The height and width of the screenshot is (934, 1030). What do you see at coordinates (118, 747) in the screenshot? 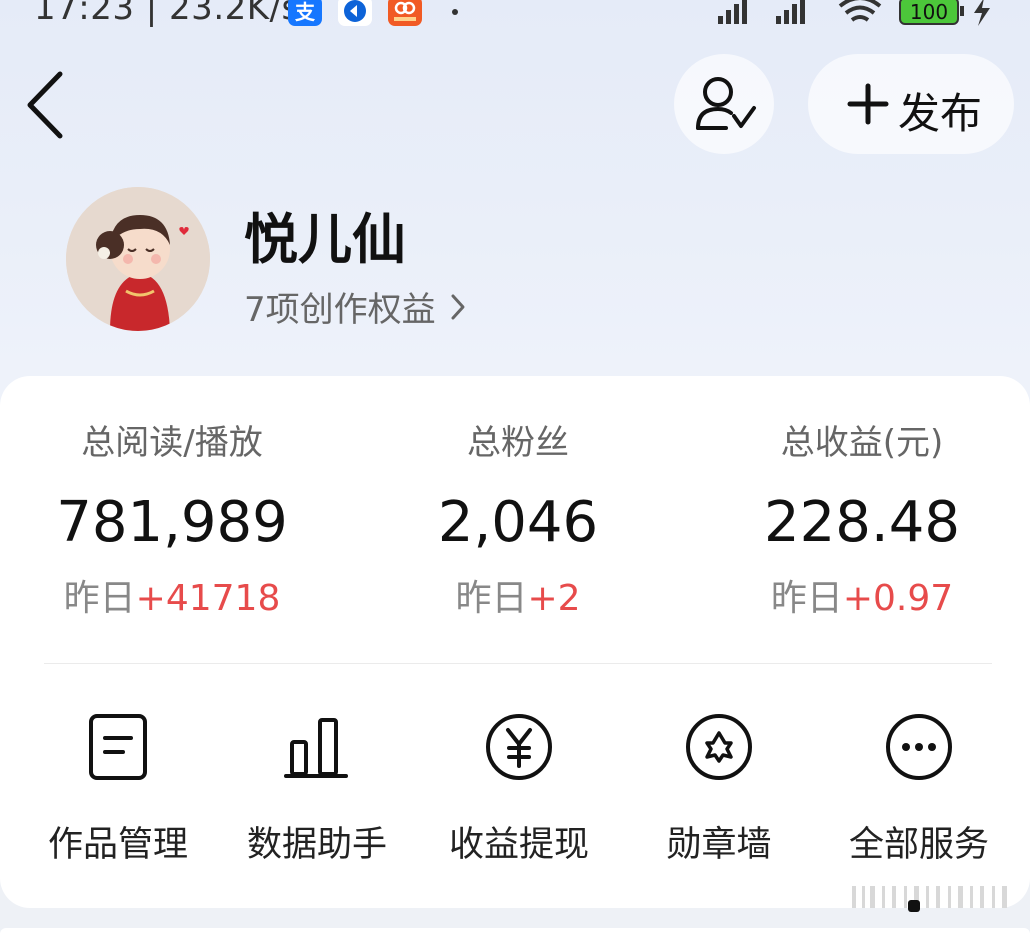
I see `document-icon` at bounding box center [118, 747].